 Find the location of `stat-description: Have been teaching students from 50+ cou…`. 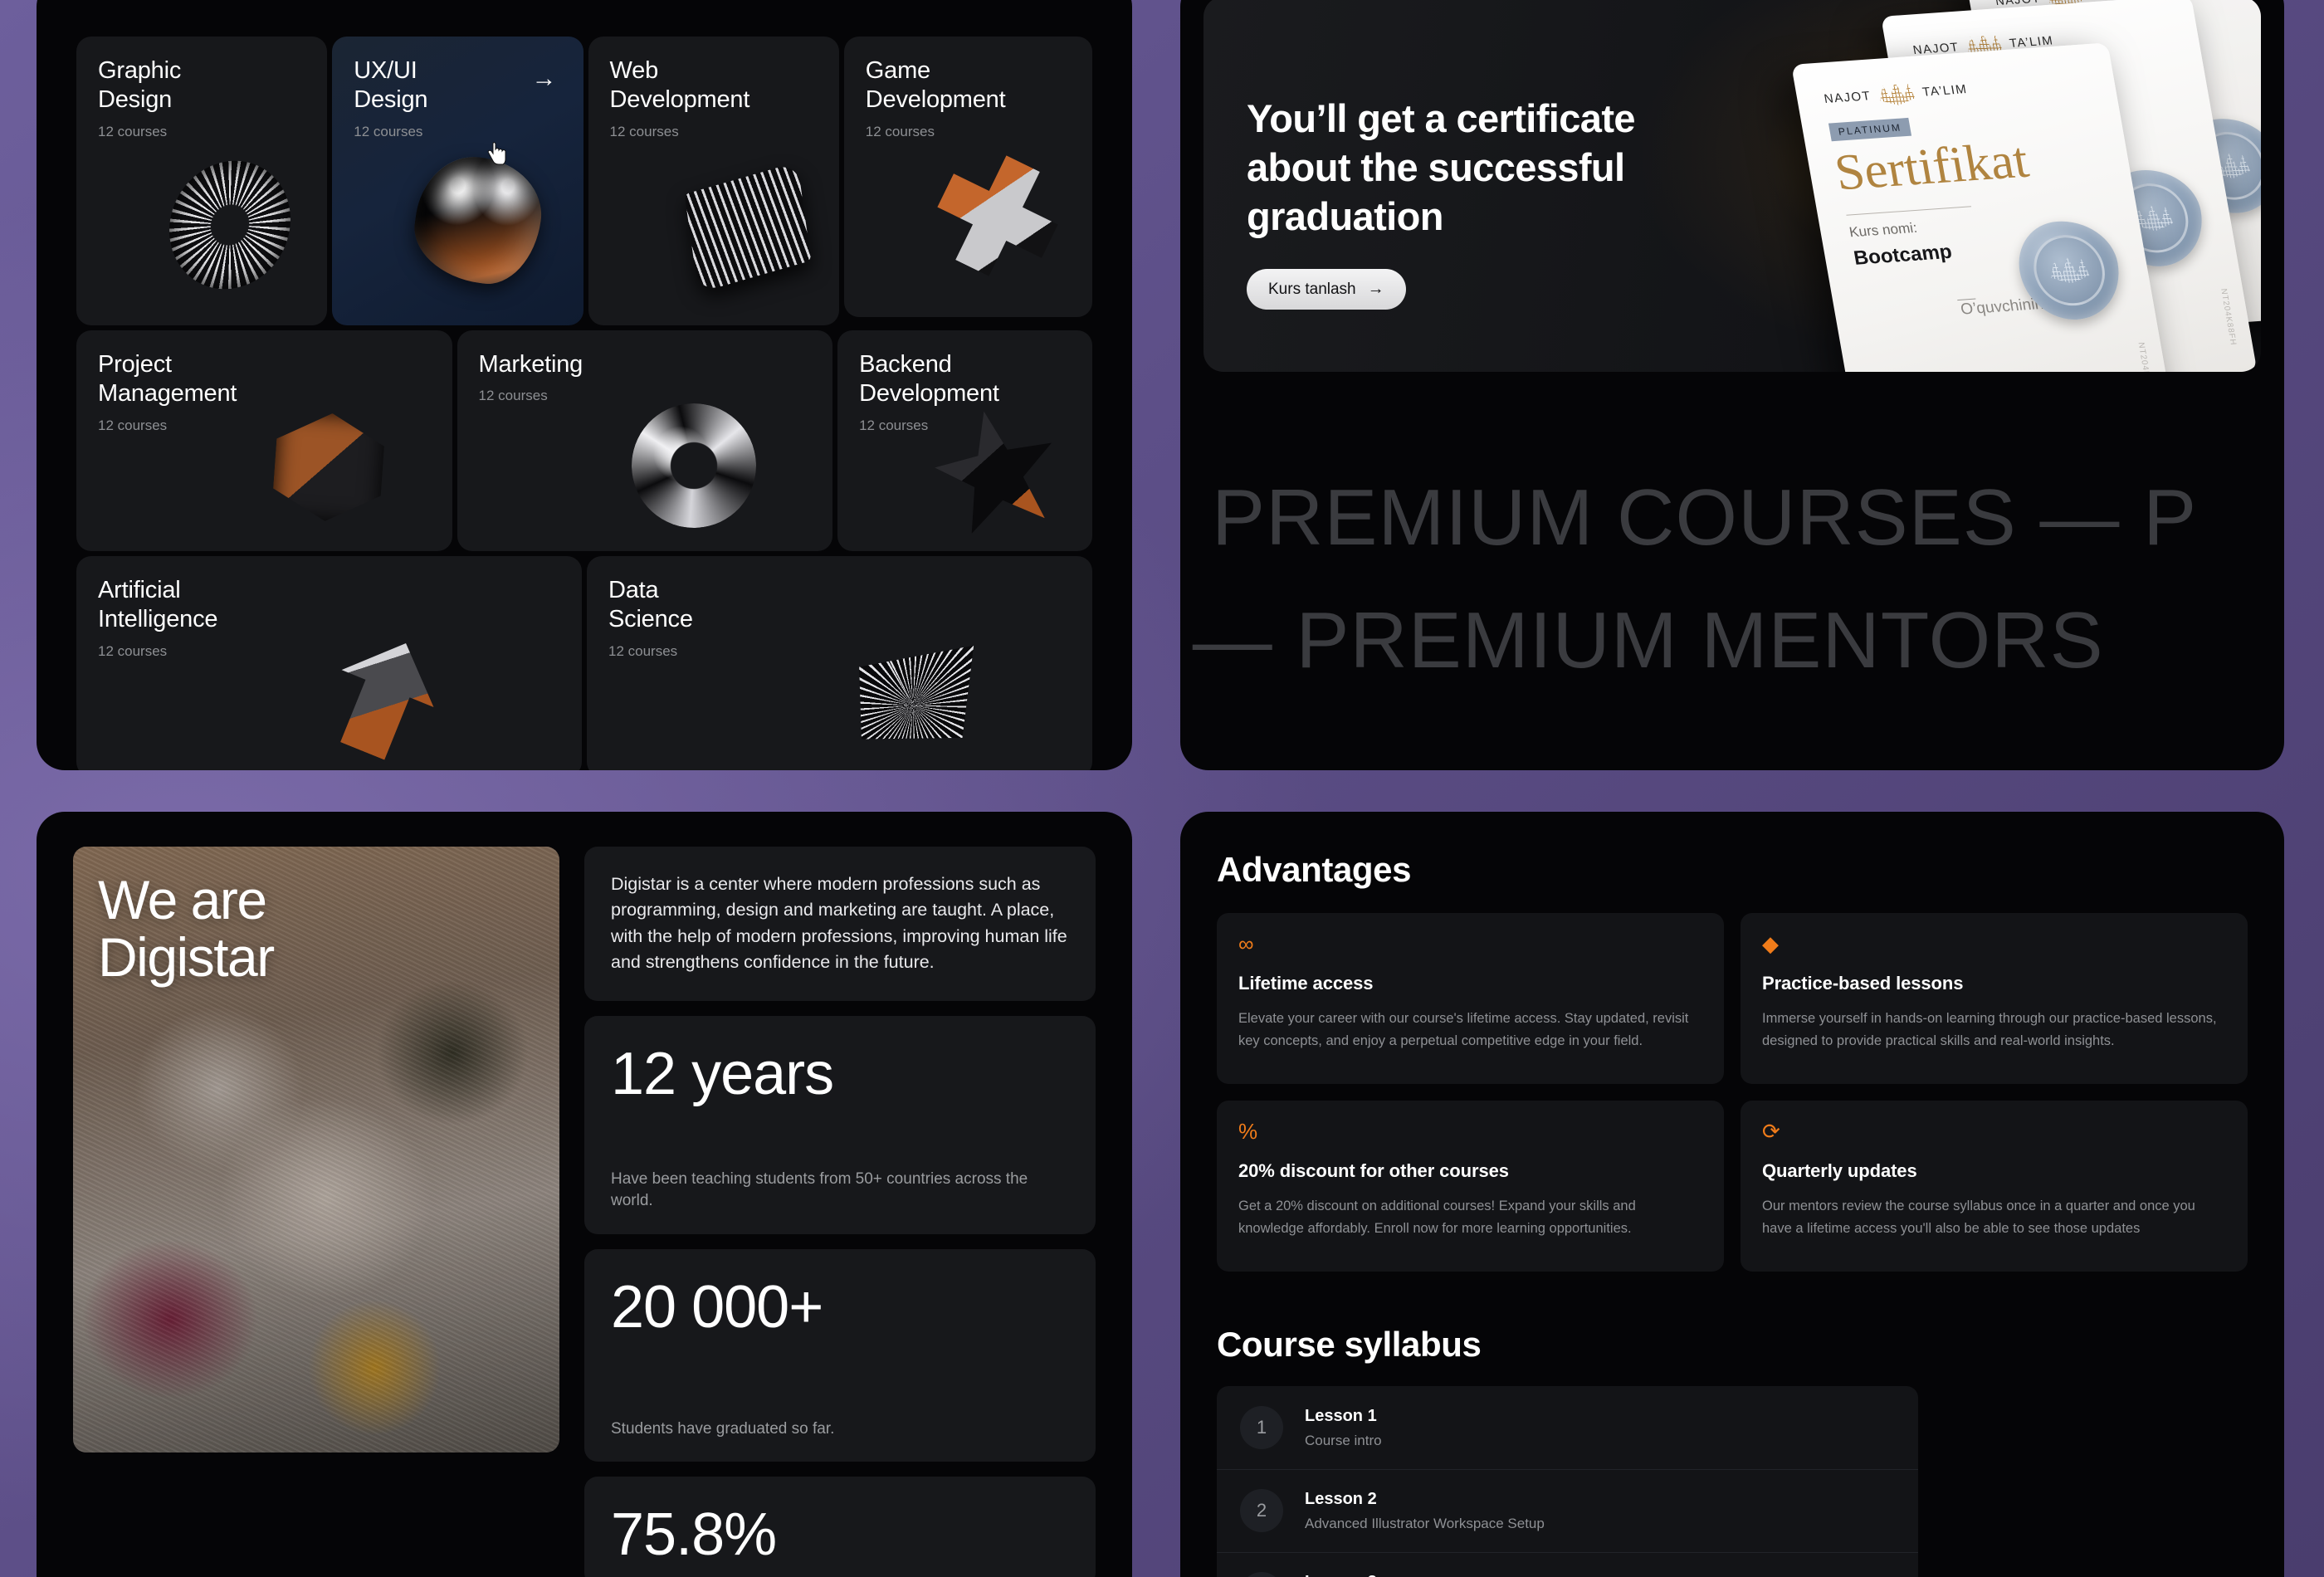

stat-description: Have been teaching students from 50+ cou… is located at coordinates (819, 1189).